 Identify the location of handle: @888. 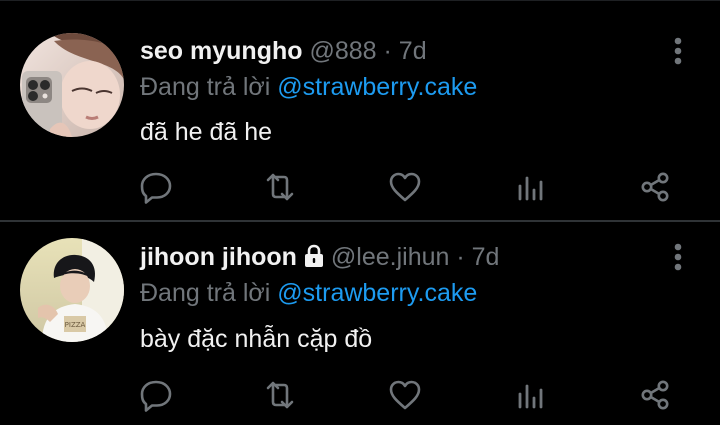
(342, 51).